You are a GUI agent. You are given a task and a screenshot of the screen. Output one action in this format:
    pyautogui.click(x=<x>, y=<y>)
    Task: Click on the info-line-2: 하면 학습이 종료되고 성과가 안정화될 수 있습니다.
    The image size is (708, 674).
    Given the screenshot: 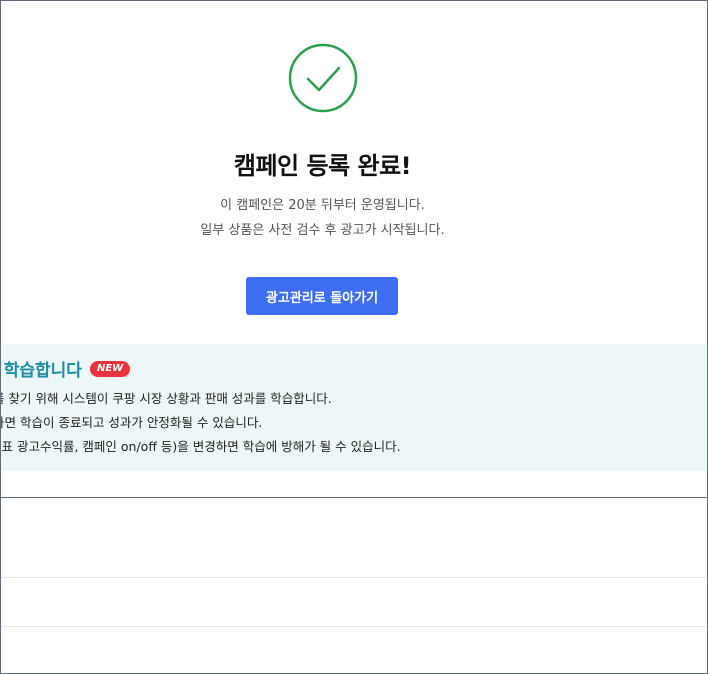 What is the action you would take?
    pyautogui.click(x=131, y=422)
    